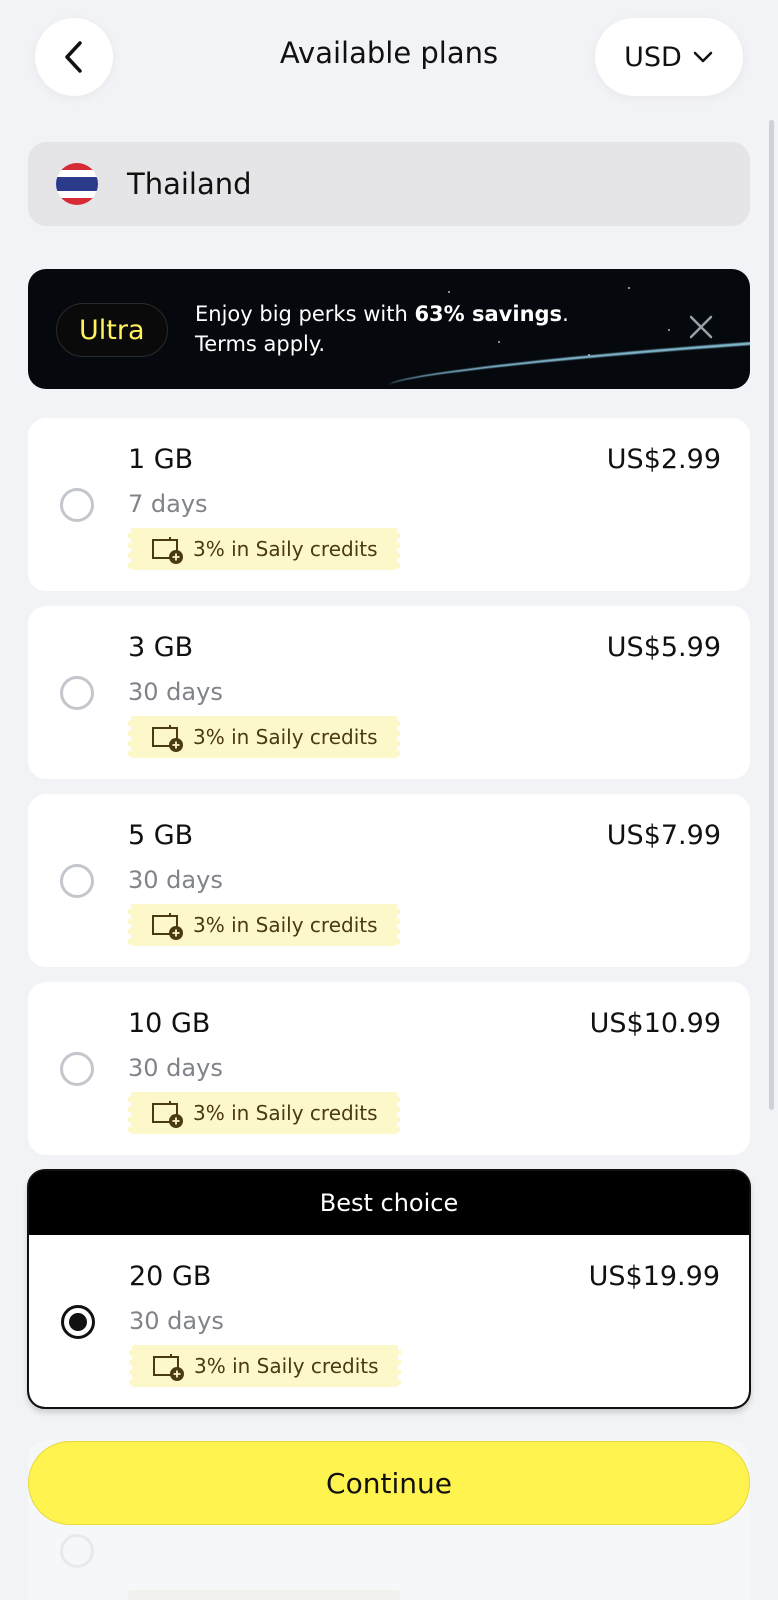 The image size is (778, 1600). Describe the element at coordinates (168, 504) in the screenshot. I see `plan-duration: 7 days` at that location.